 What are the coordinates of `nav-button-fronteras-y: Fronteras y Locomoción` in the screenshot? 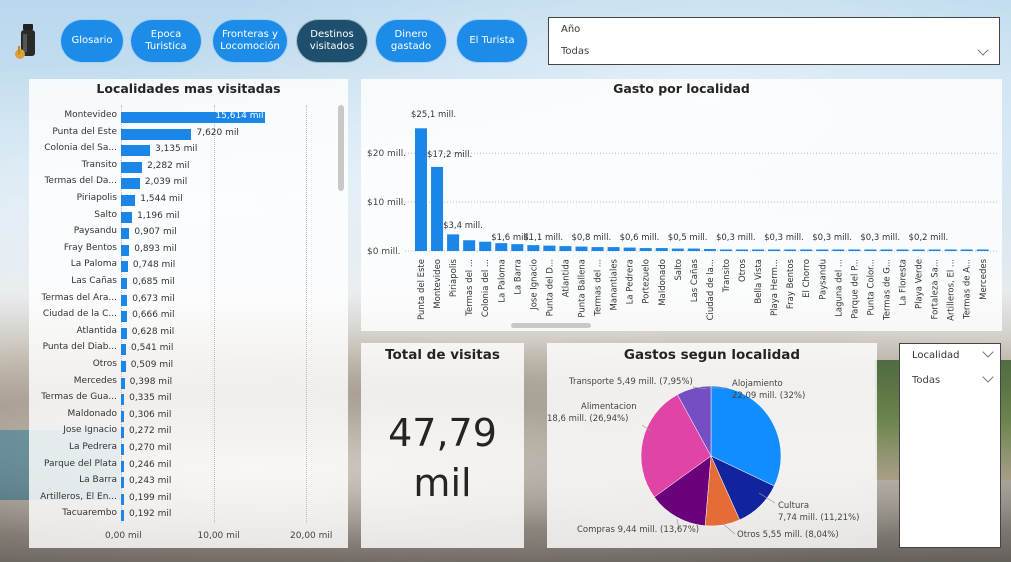 It's located at (250, 41).